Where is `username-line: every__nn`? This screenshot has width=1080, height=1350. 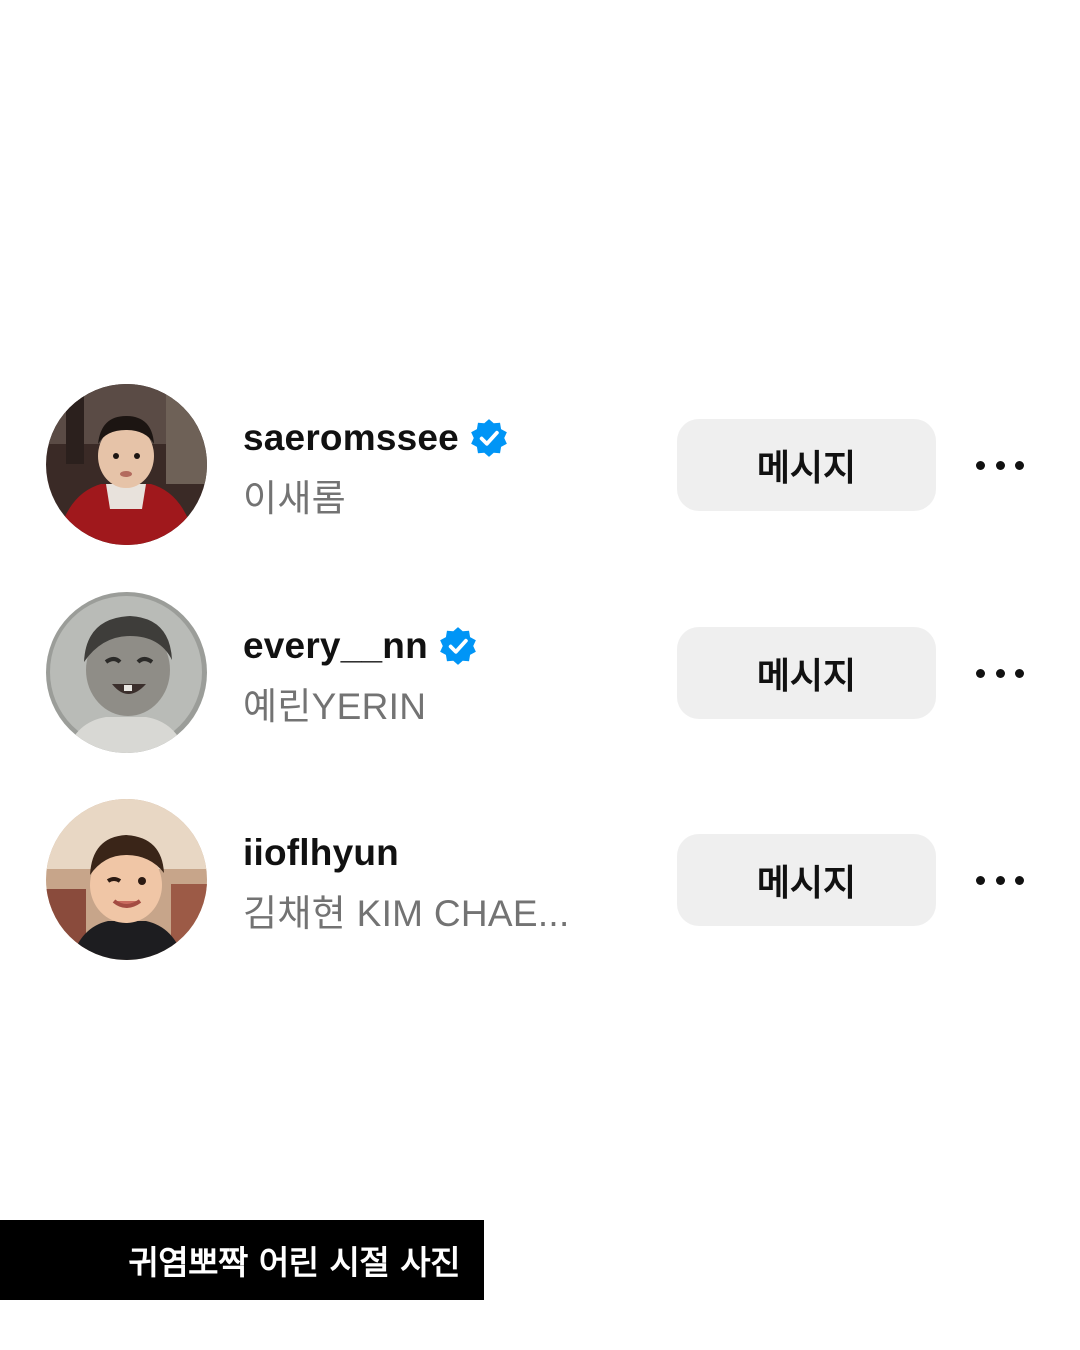 username-line: every__nn is located at coordinates (453, 646).